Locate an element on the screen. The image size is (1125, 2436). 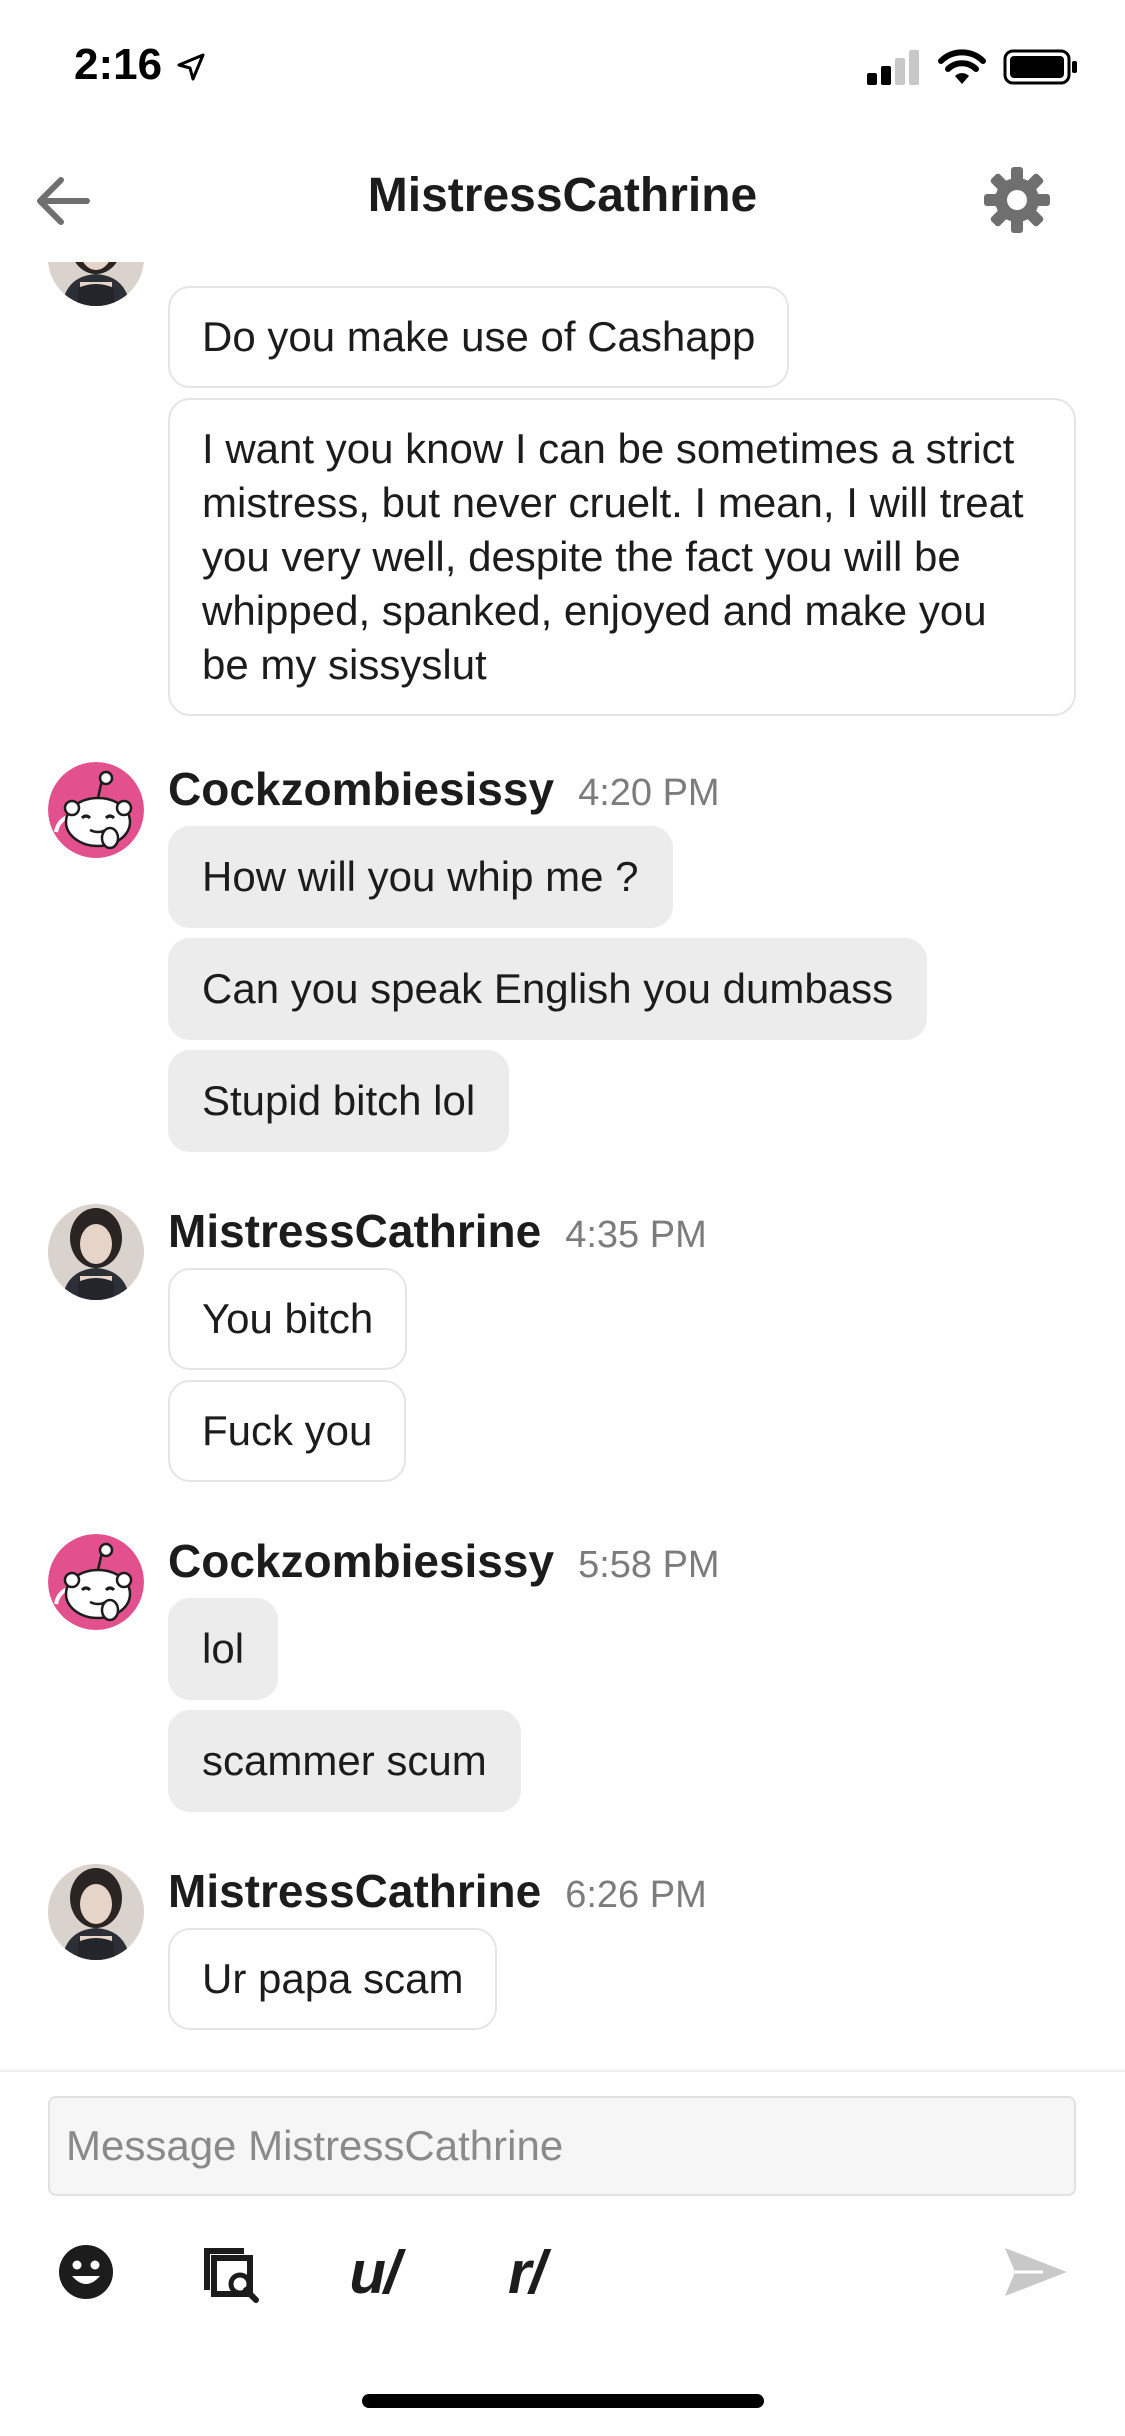
message-group-header: Cockzombiesissy 5:58 PM is located at coordinates (444, 1561).